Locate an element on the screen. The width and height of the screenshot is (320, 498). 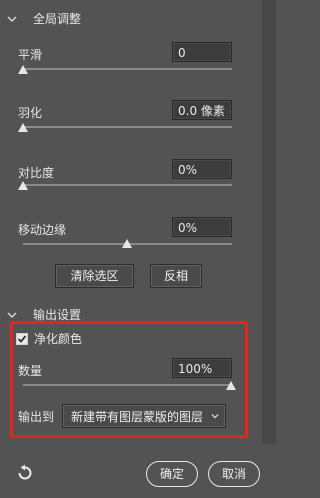
shift-edge-field: 0% is located at coordinates (202, 227).